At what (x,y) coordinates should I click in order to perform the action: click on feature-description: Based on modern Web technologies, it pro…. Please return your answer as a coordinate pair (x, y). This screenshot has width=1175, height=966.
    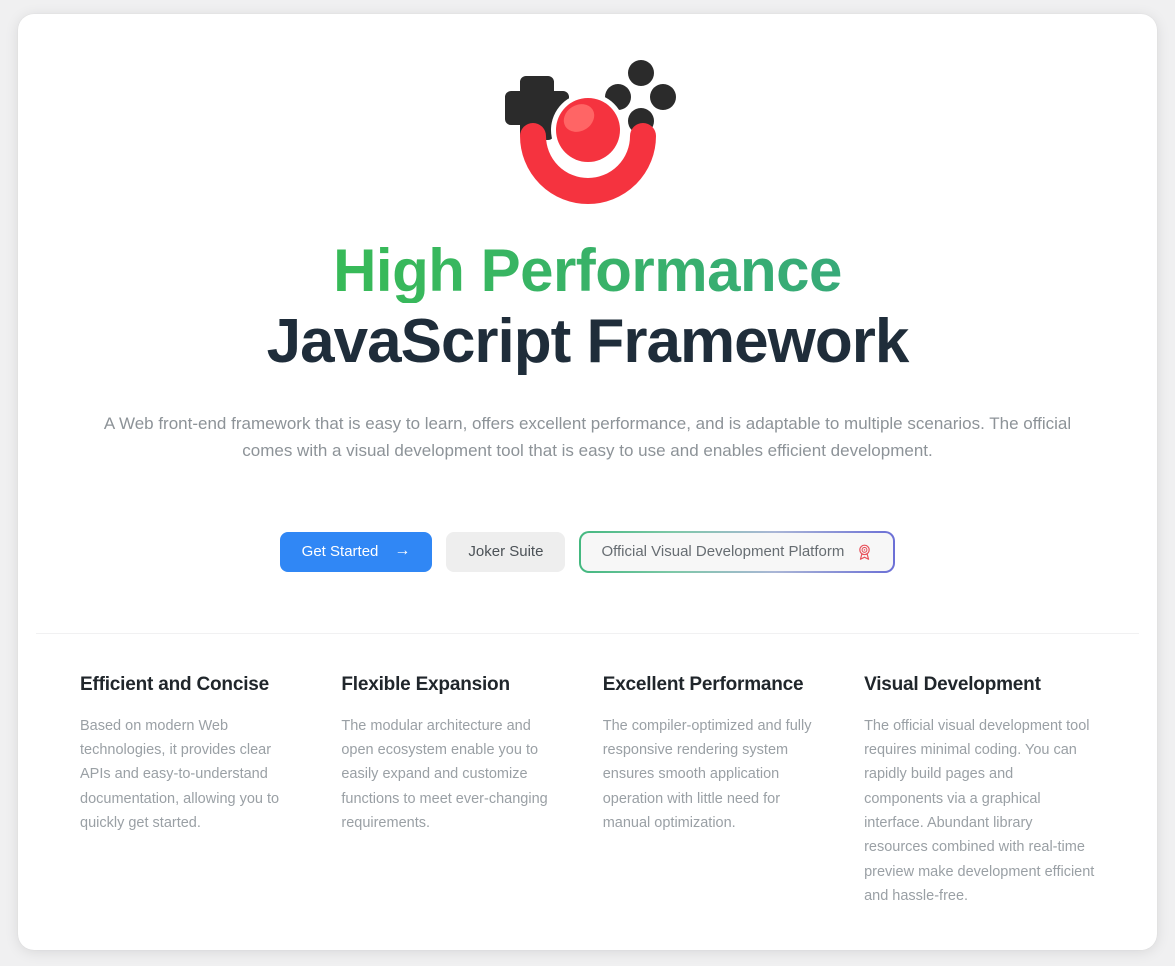
    Looking at the image, I should click on (180, 774).